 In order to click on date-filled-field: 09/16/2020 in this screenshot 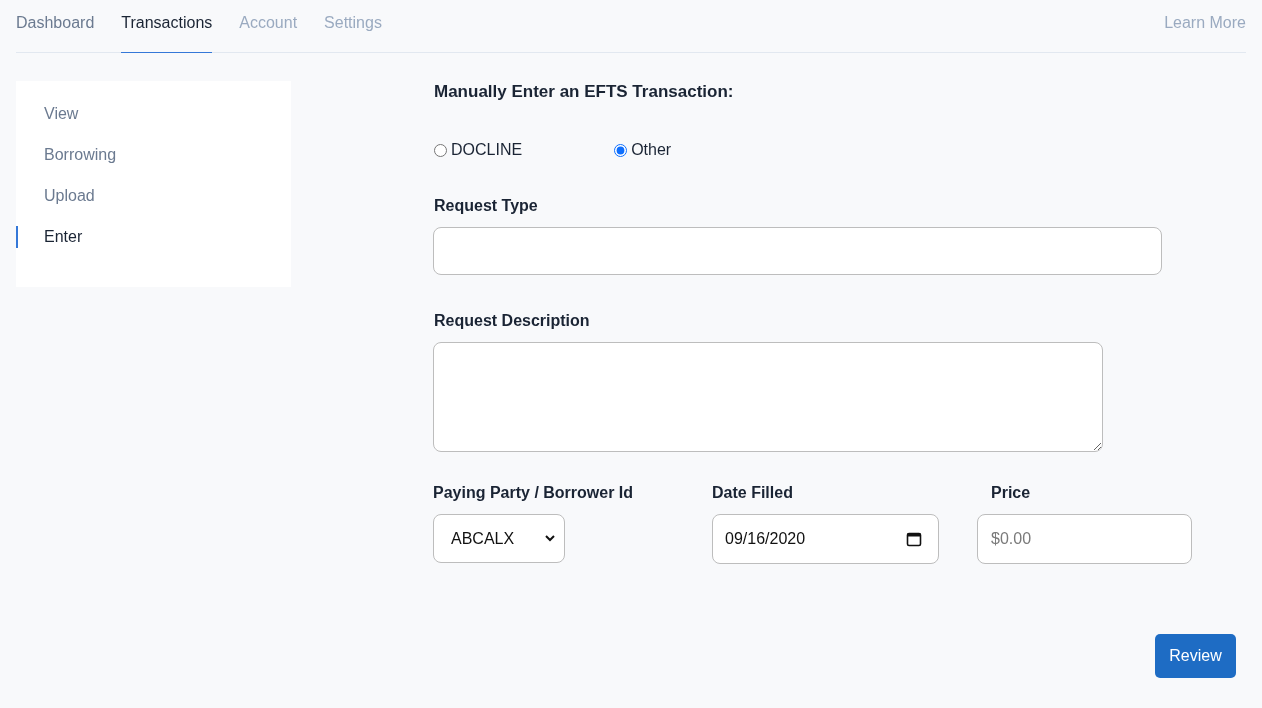, I will do `click(825, 539)`.